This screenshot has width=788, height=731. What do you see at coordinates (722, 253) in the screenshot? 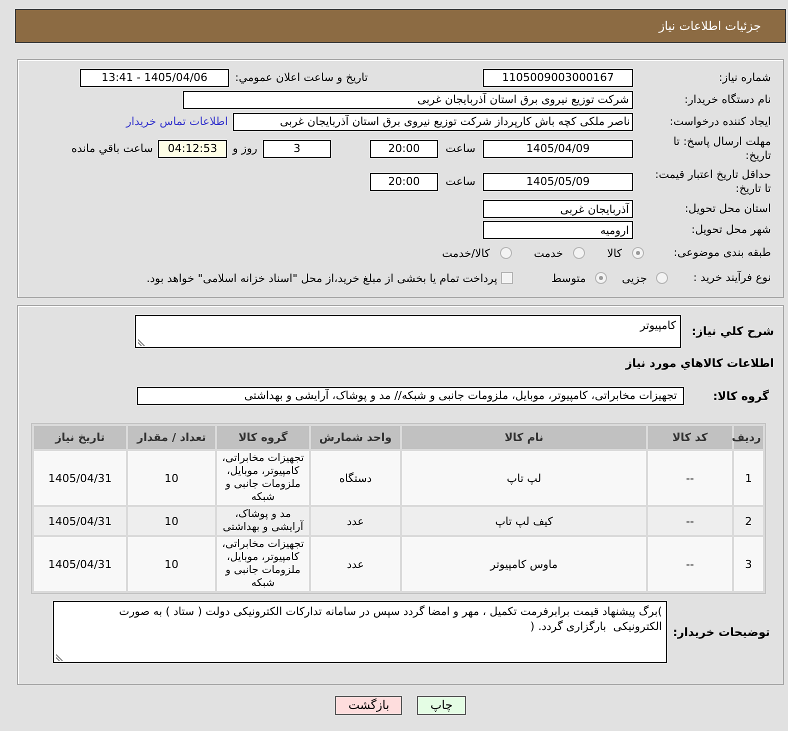
I see `field-label: طبقه بندی موضوعی:` at bounding box center [722, 253].